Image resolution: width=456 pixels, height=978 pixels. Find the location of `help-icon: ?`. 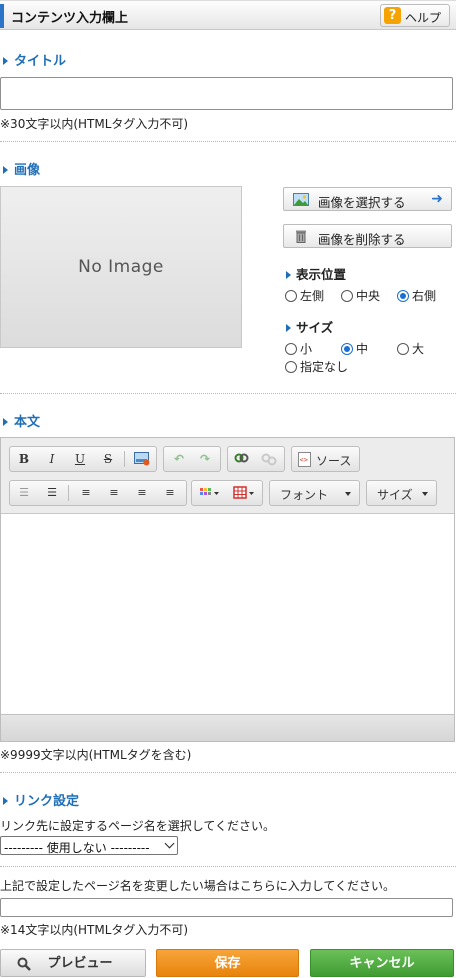

help-icon: ? is located at coordinates (392, 15).